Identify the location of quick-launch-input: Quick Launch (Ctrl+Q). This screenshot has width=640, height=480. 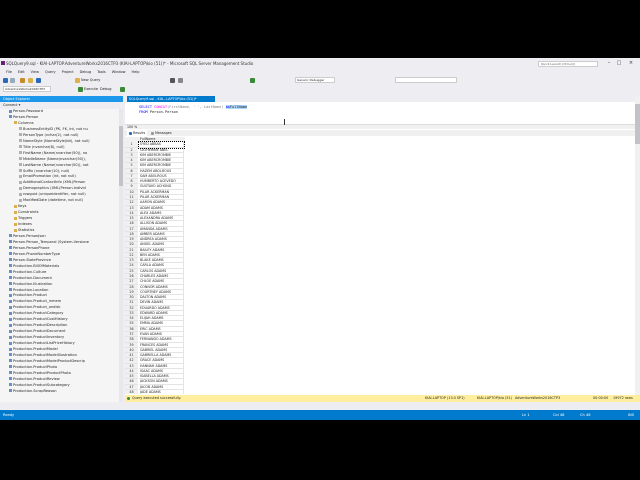
(568, 64).